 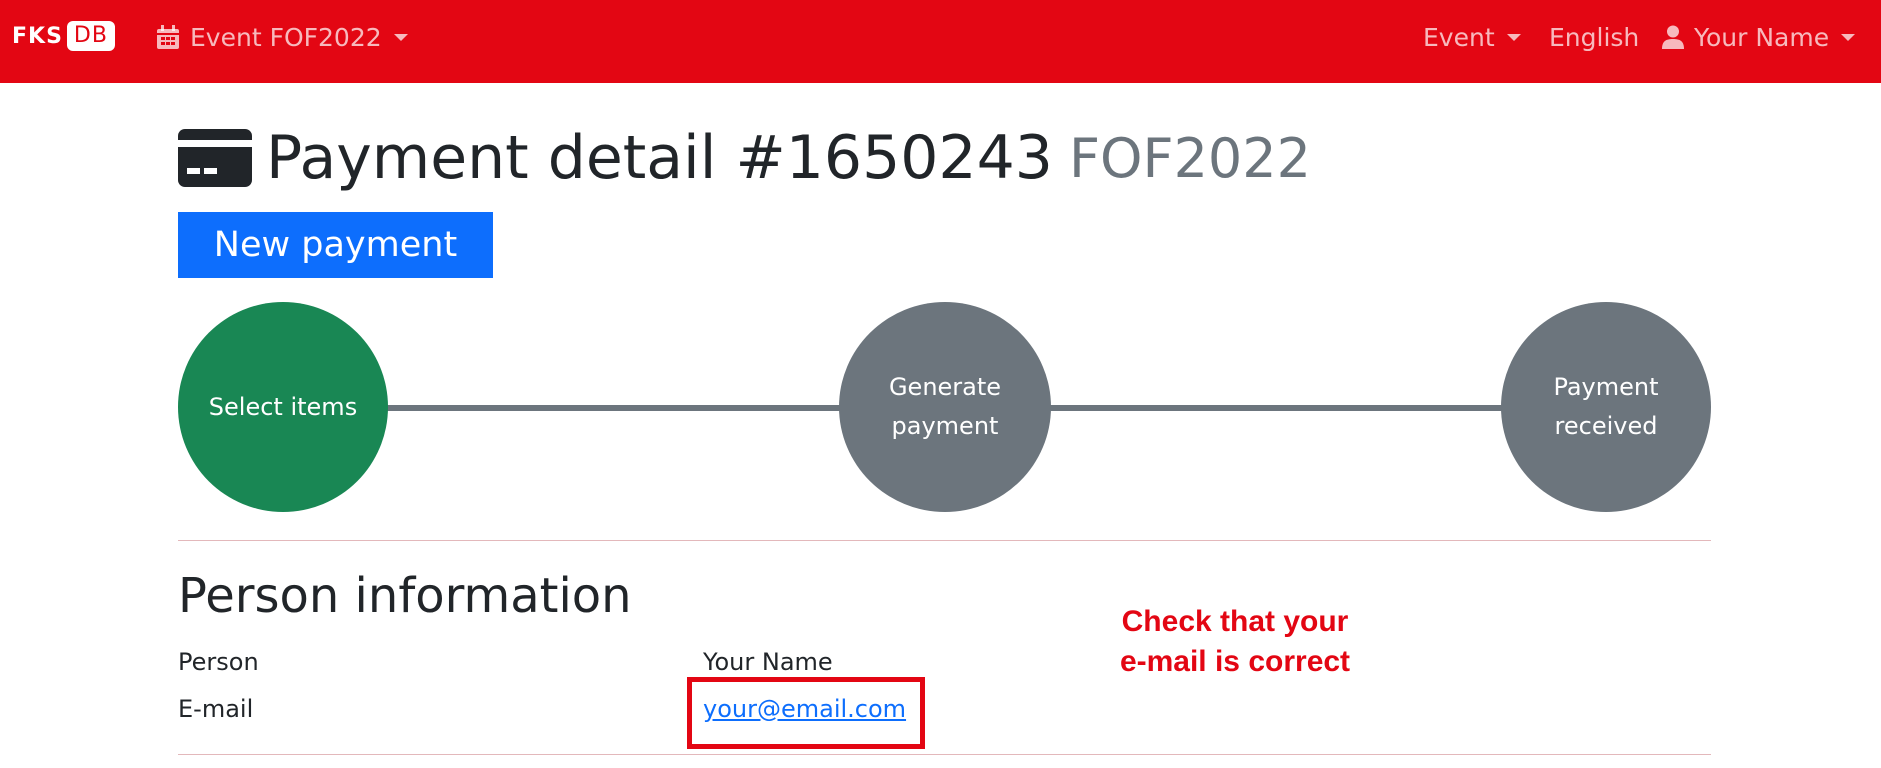 I want to click on fksdb-logo: FKS DB, so click(x=63, y=36).